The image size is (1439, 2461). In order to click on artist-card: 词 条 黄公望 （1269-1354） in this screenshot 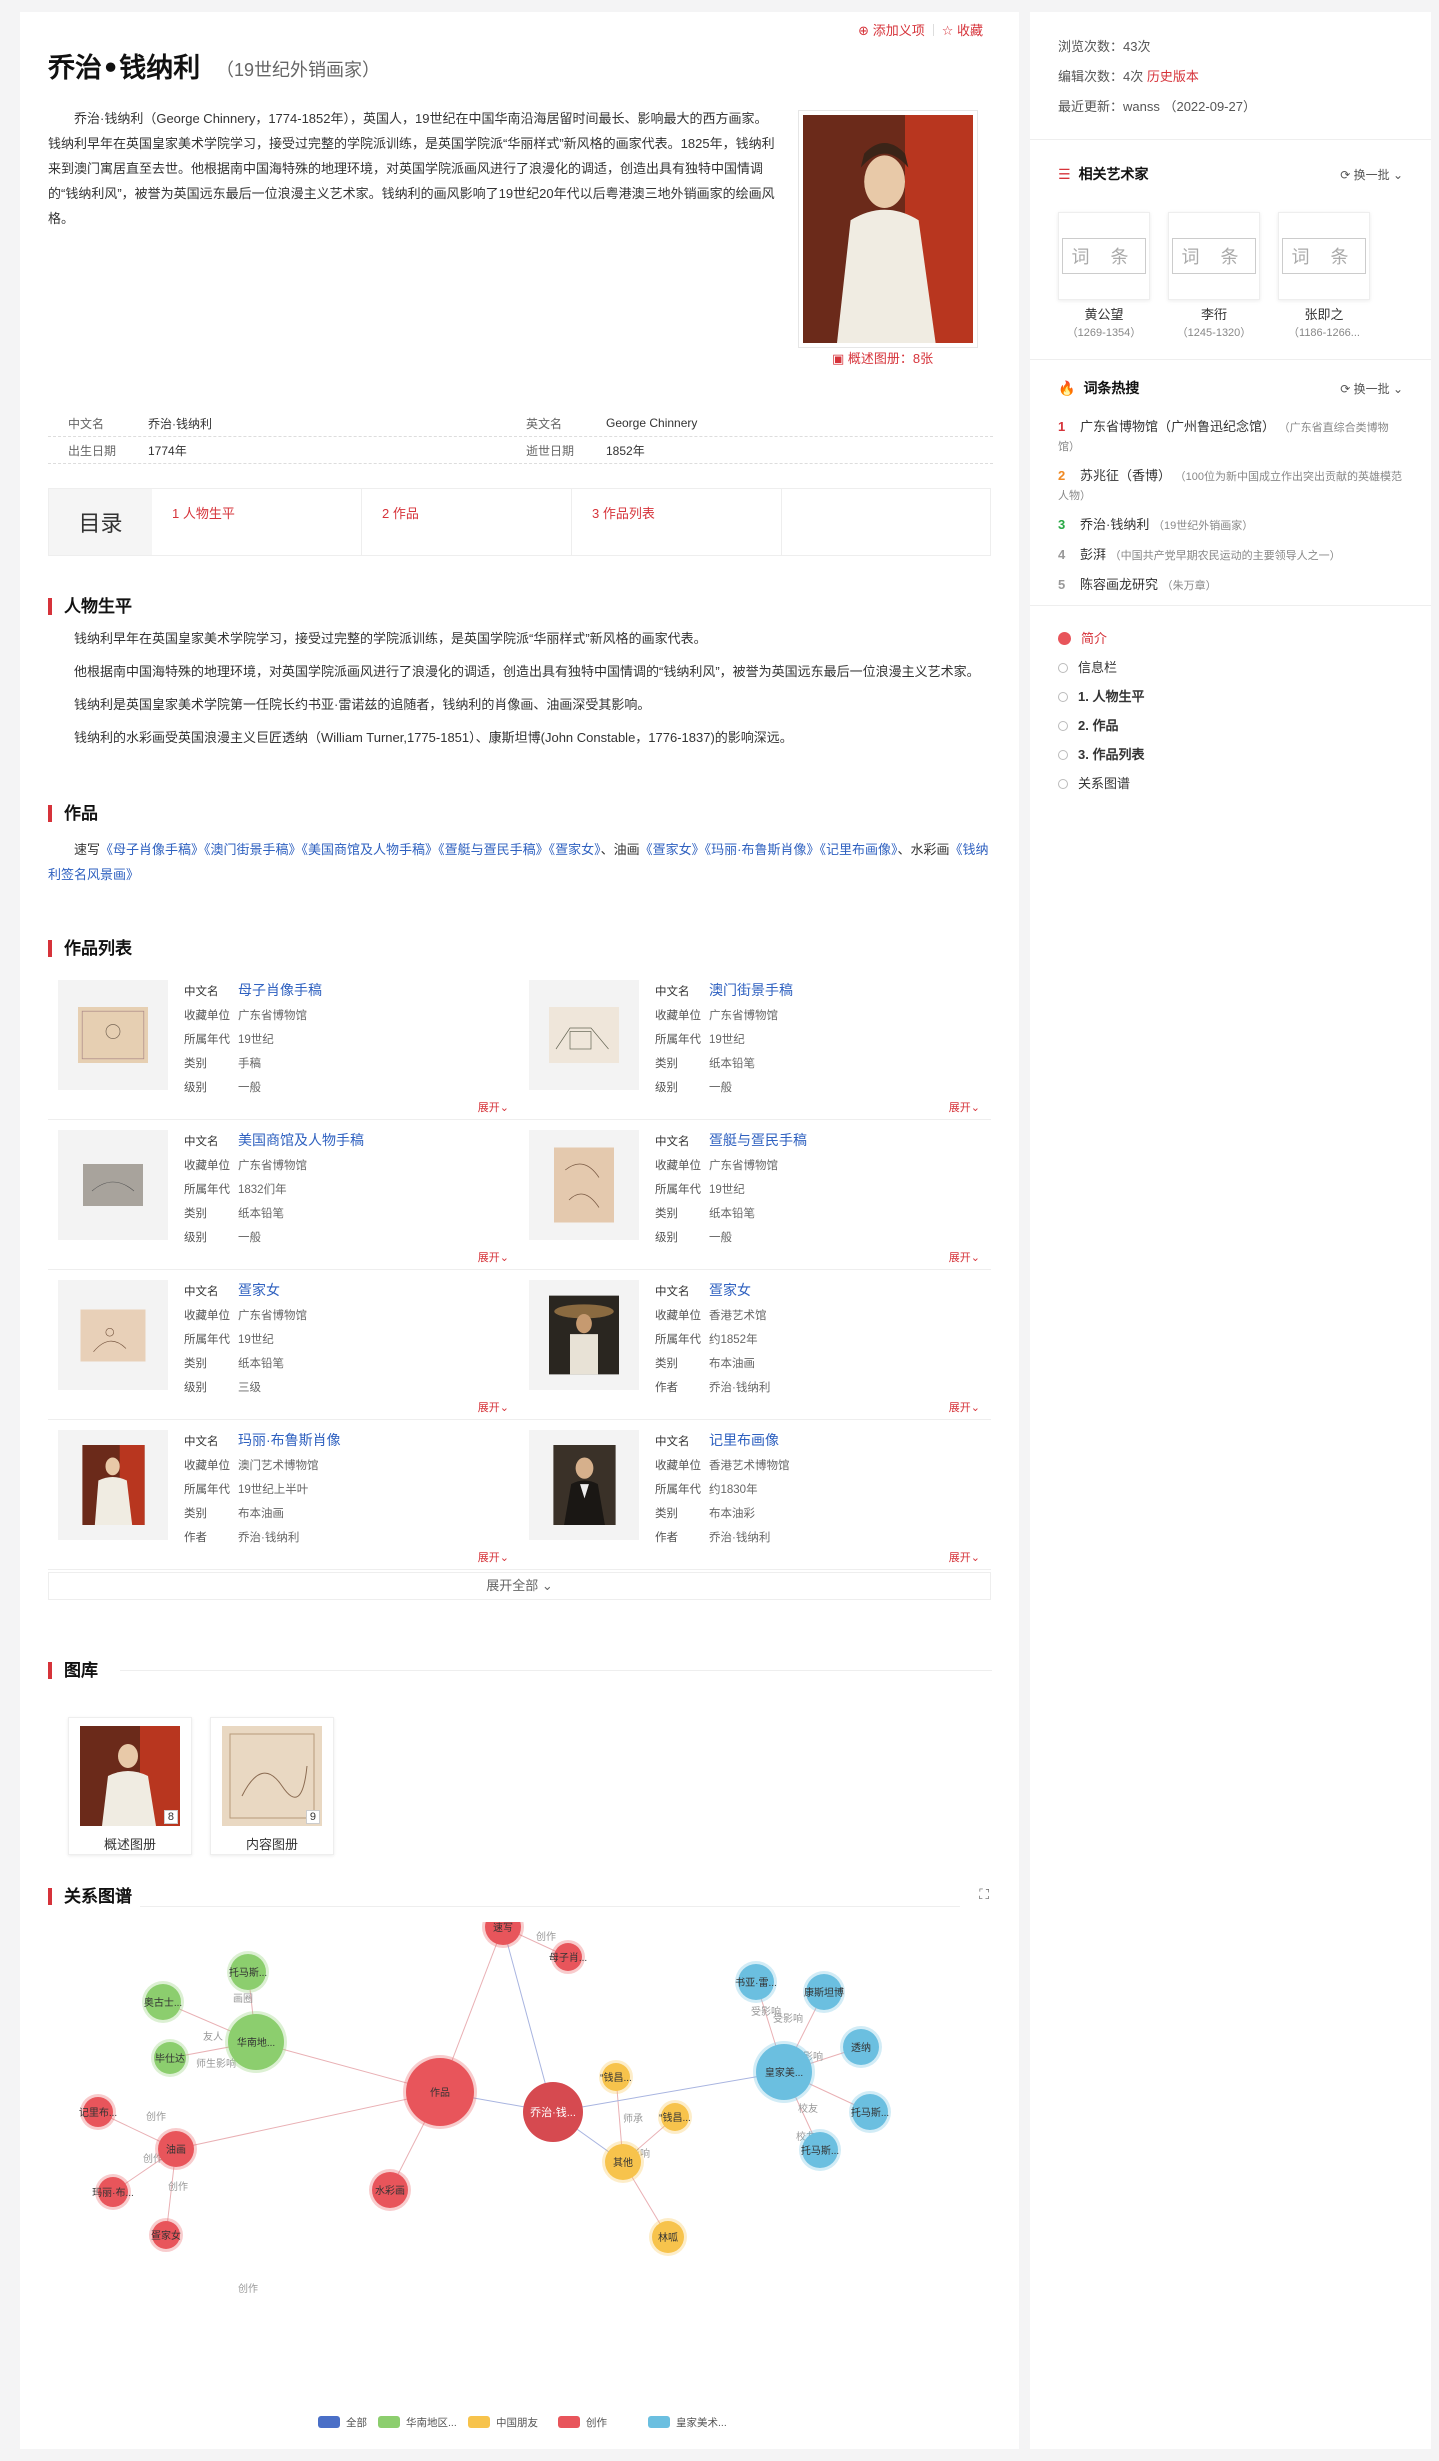, I will do `click(1104, 277)`.